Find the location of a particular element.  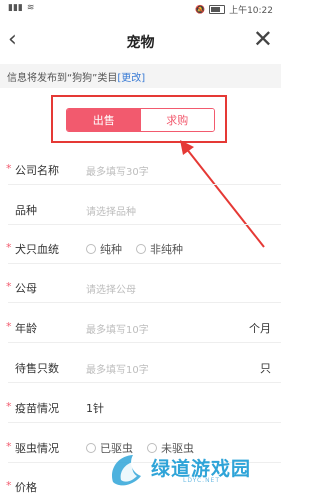

deworm-label: 驱虫情况 is located at coordinates (37, 448).